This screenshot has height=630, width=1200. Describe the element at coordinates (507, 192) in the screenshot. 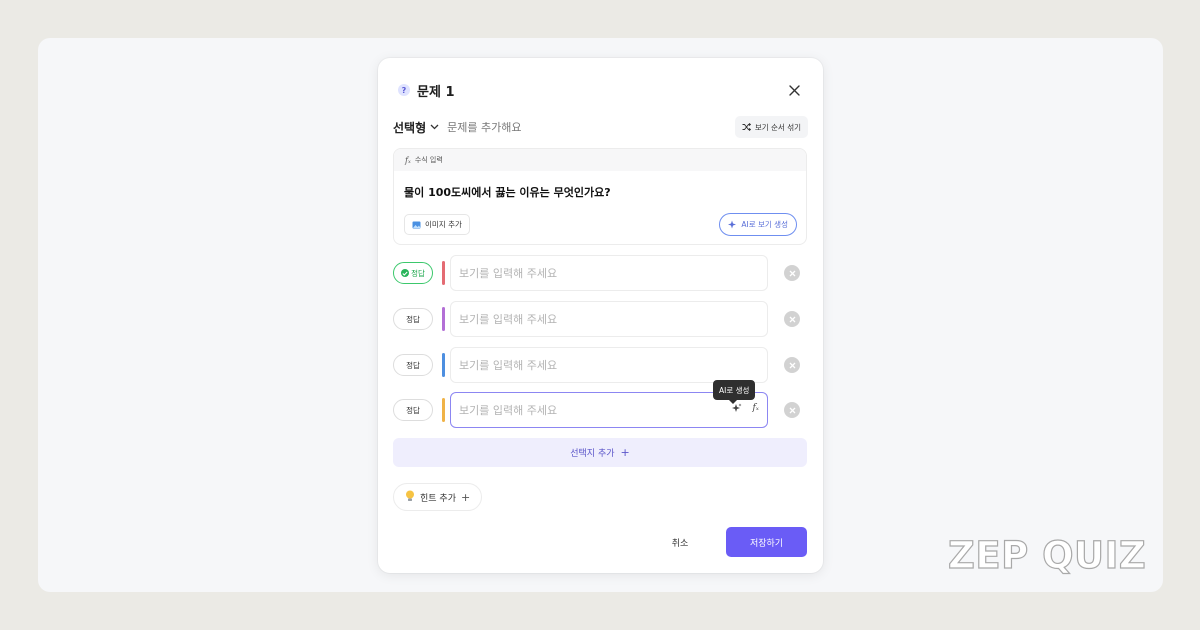

I see `question-text: 물이 100도씨에서 끓는 이유는 무엇인가요?` at that location.